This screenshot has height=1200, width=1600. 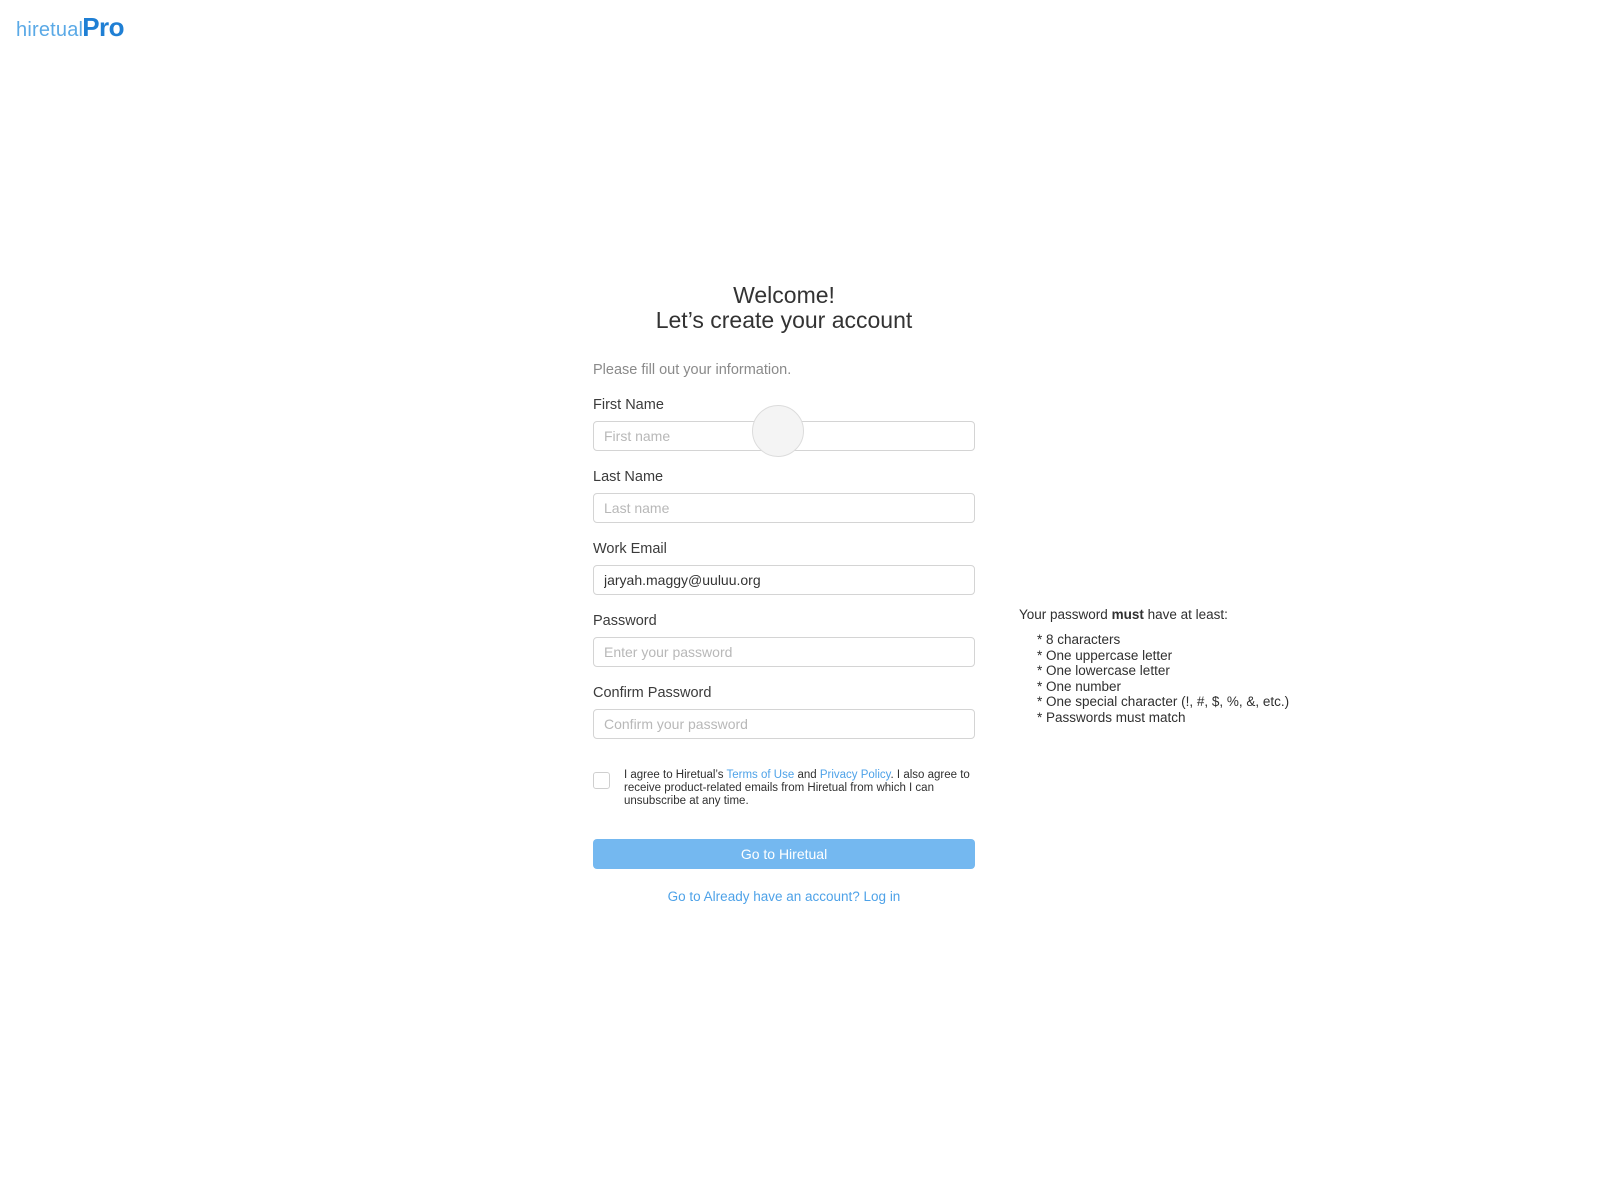 I want to click on confirm-password-input, so click(x=784, y=724).